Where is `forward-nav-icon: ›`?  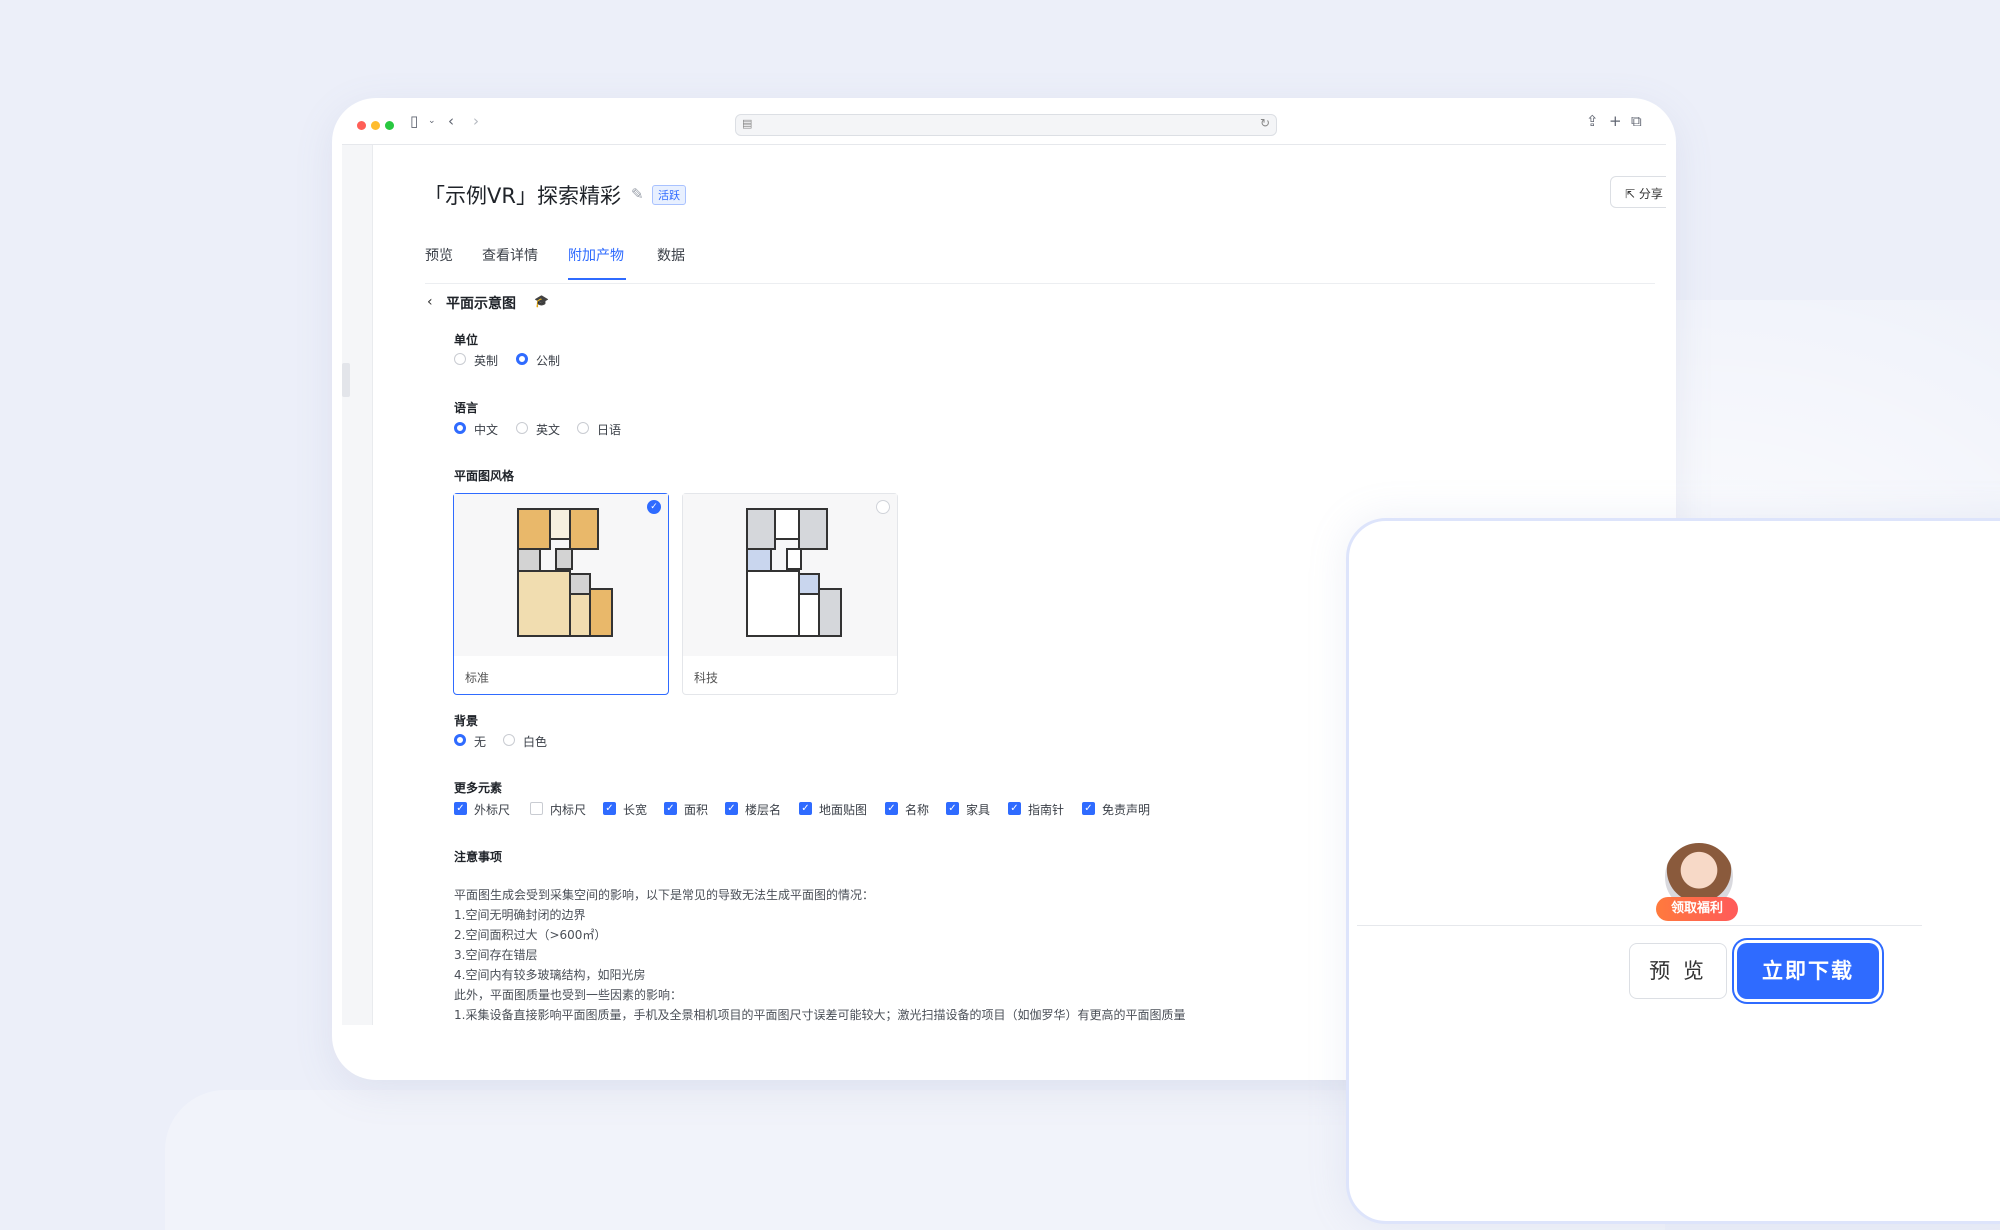
forward-nav-icon: › is located at coordinates (476, 121).